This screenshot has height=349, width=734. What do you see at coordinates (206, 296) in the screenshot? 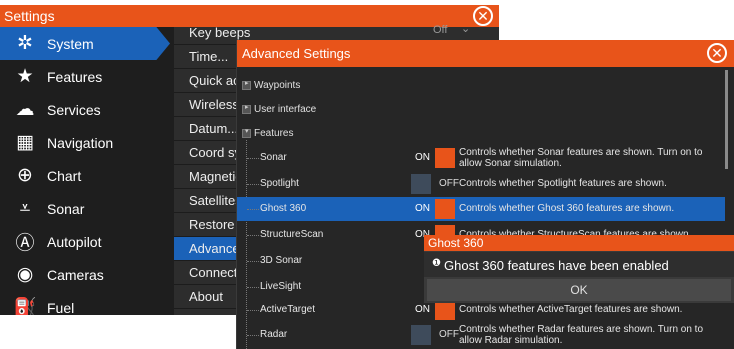
I see `setting-label: About` at bounding box center [206, 296].